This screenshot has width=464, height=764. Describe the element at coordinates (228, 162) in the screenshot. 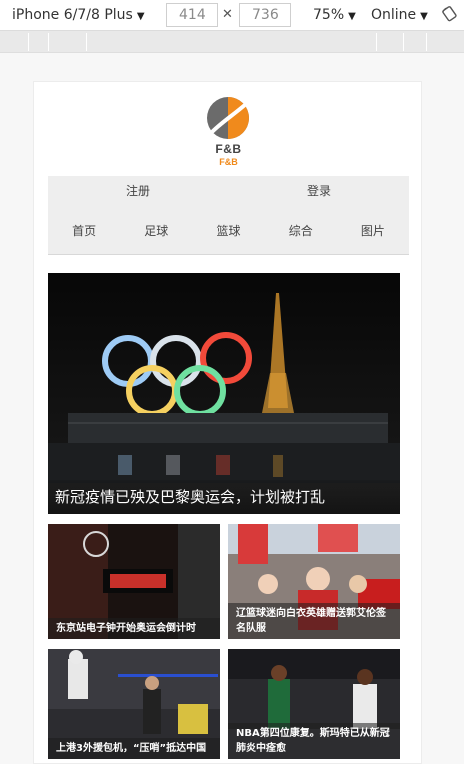

I see `logo-subtext: F&B` at that location.